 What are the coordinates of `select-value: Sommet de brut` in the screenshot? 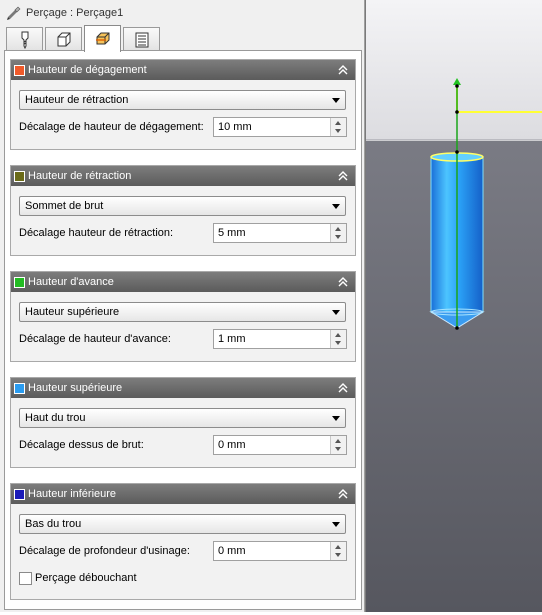 It's located at (64, 206).